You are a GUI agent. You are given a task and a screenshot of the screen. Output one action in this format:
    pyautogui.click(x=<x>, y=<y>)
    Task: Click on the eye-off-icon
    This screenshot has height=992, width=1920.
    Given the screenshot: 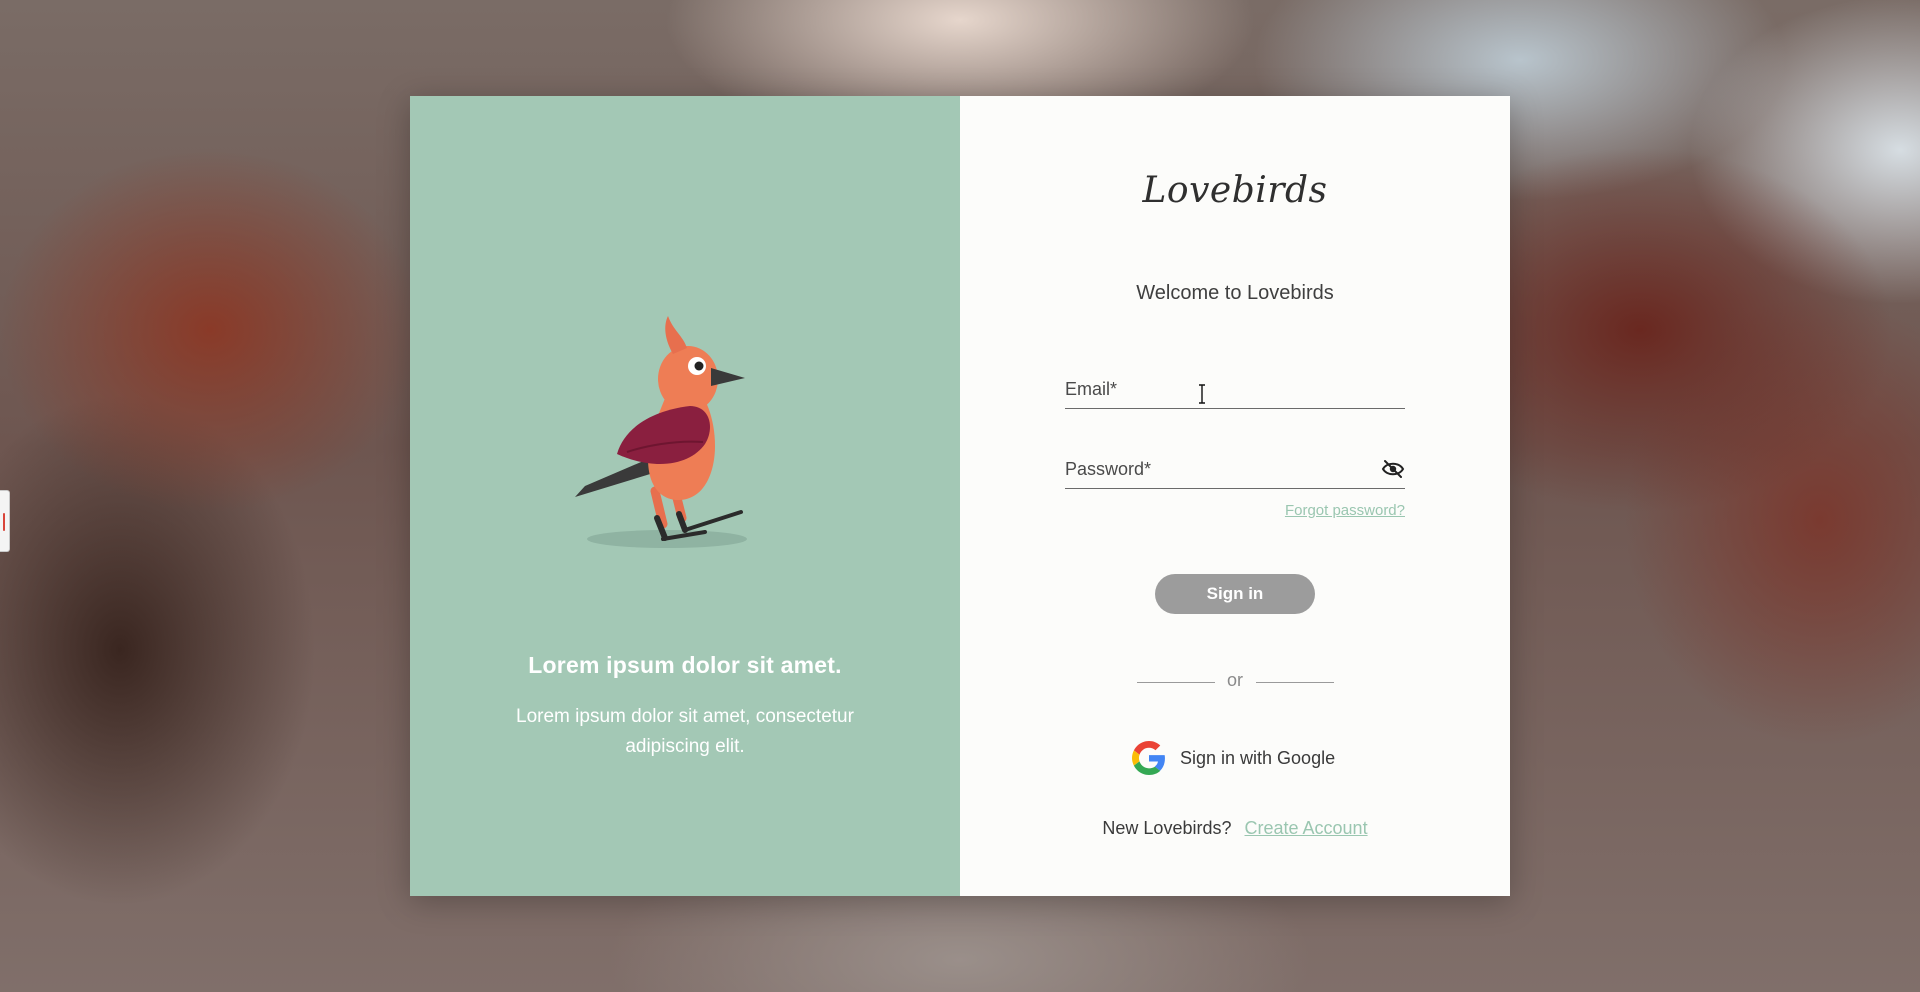 What is the action you would take?
    pyautogui.click(x=1393, y=469)
    